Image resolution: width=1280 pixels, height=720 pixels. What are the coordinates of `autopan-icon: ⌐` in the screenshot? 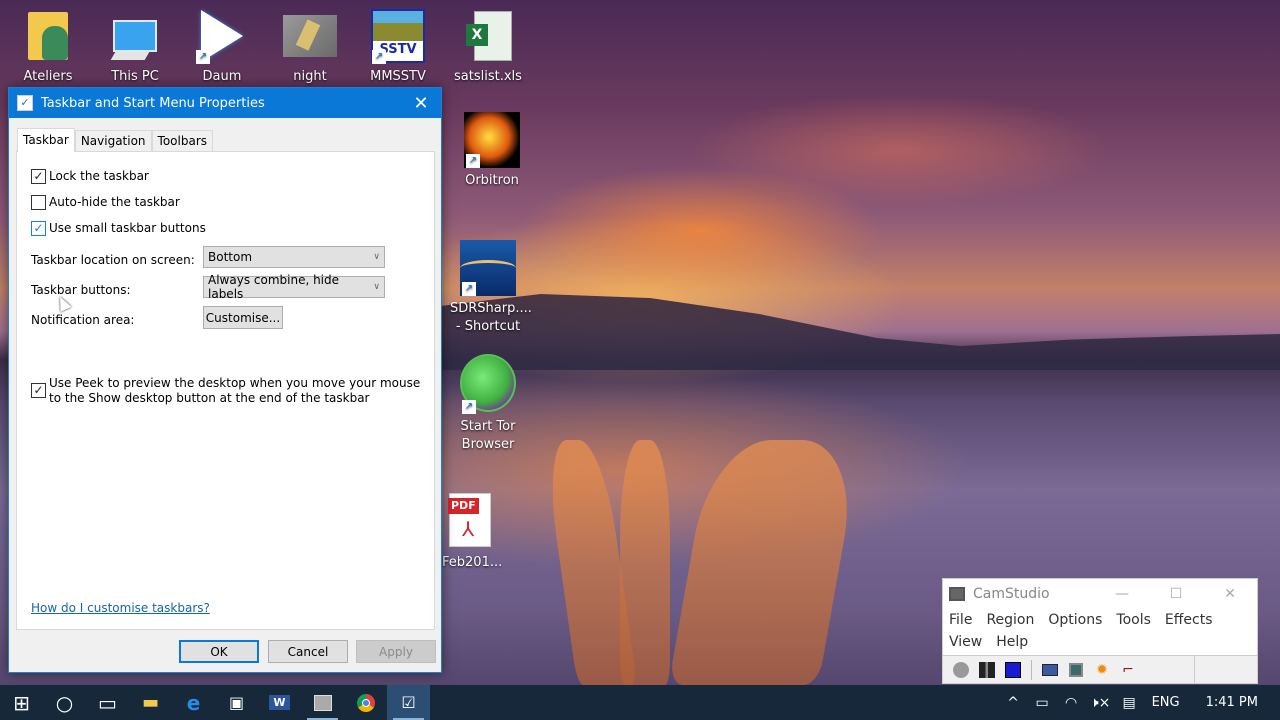 It's located at (1128, 670).